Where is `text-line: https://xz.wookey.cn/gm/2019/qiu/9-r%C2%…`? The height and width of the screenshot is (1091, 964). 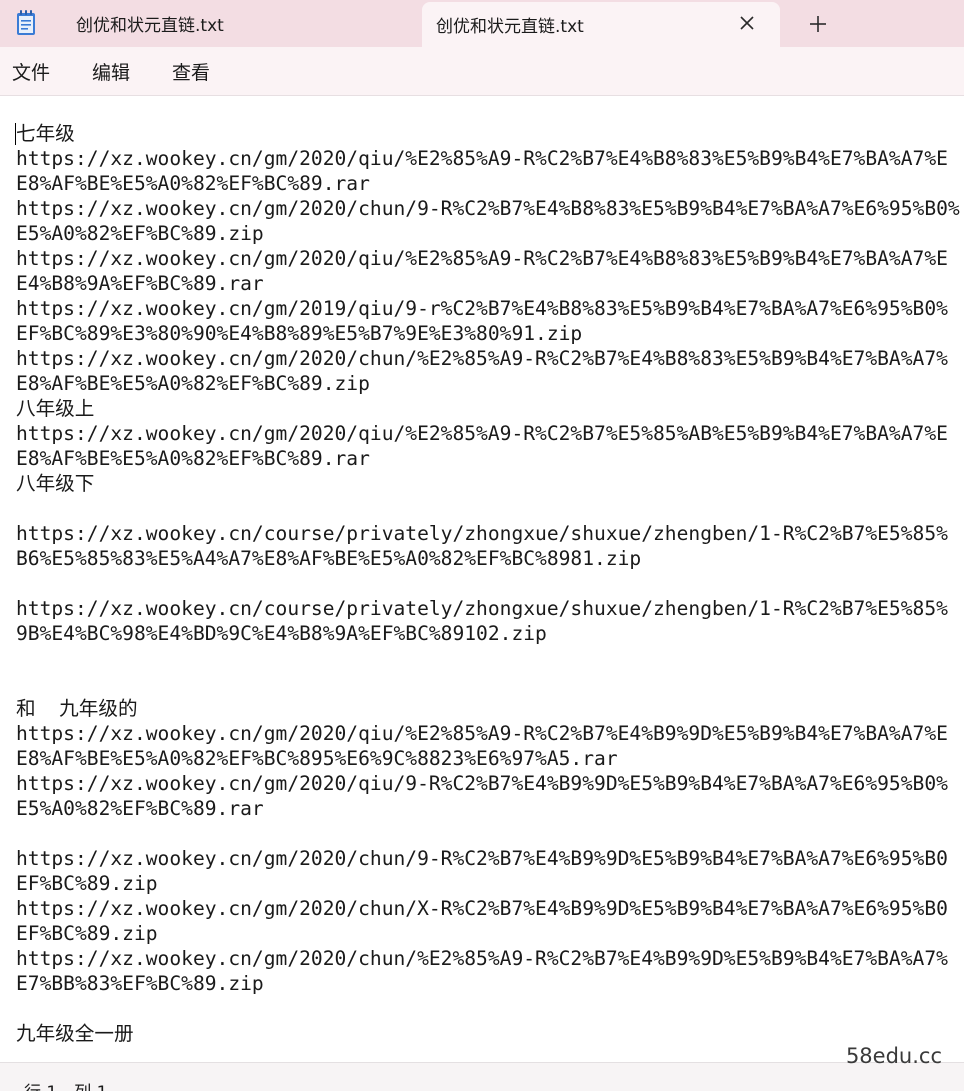 text-line: https://xz.wookey.cn/gm/2019/qiu/9-r%C2%… is located at coordinates (482, 308).